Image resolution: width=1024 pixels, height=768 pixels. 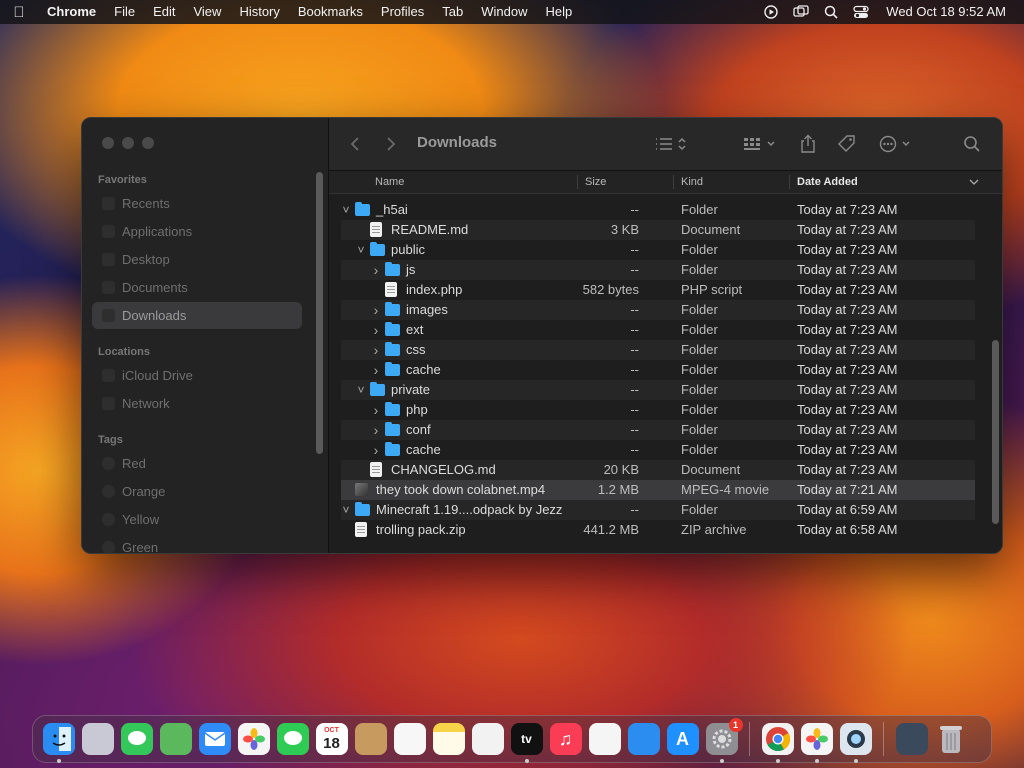 What do you see at coordinates (292, 739) in the screenshot?
I see `facetime-icon` at bounding box center [292, 739].